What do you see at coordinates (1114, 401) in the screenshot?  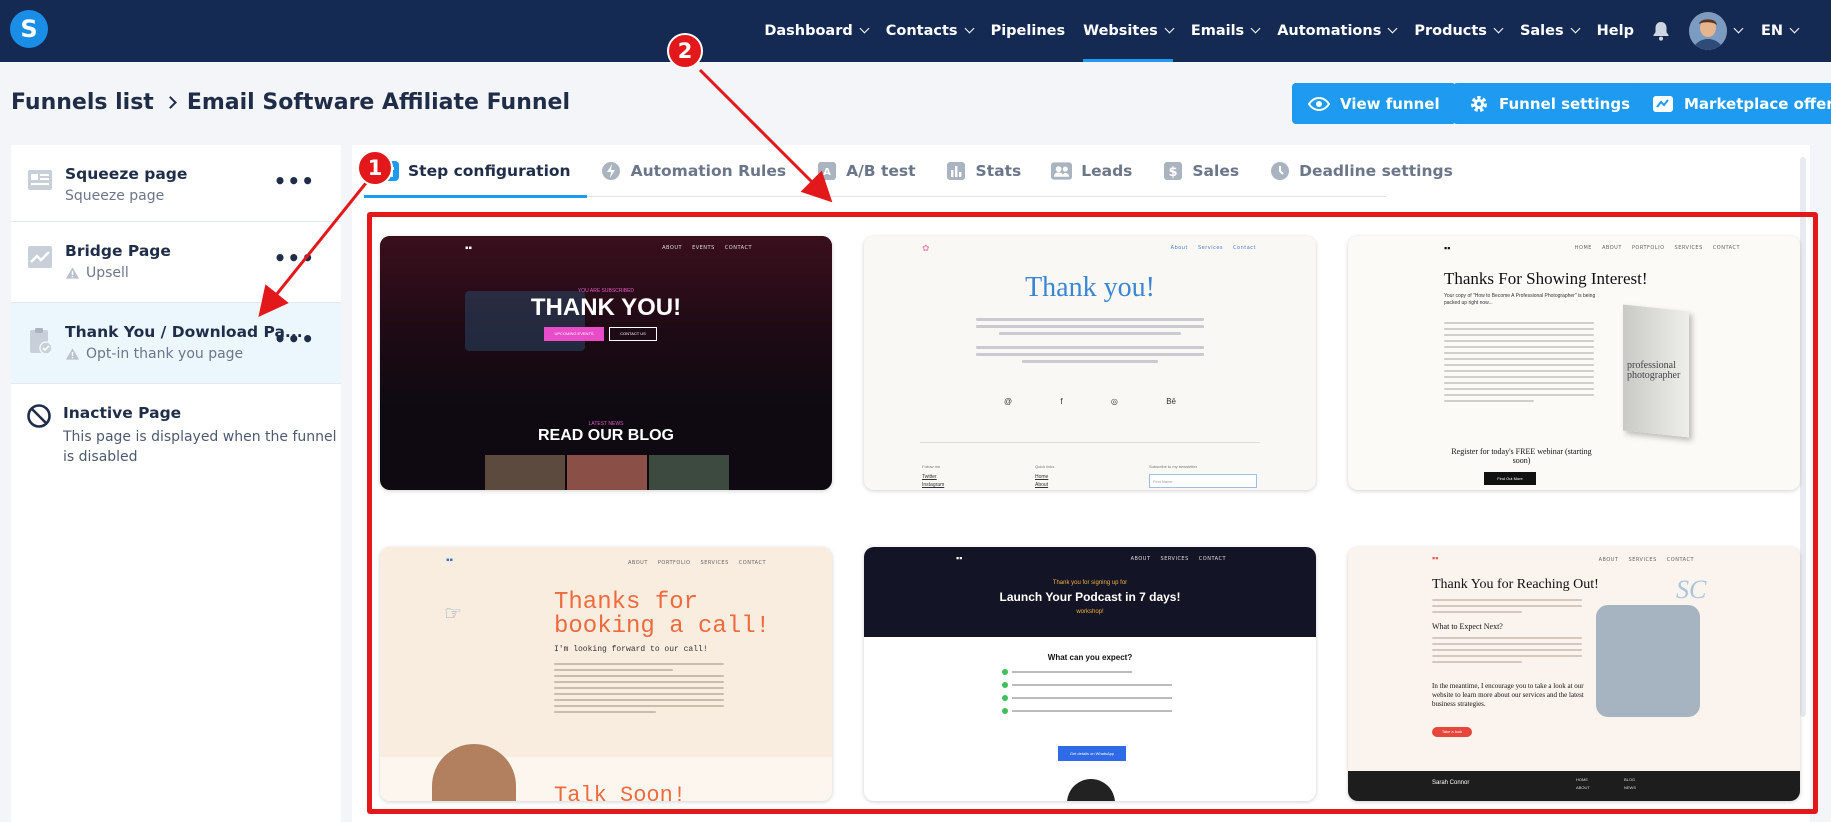 I see `instagram-icon: ◎` at bounding box center [1114, 401].